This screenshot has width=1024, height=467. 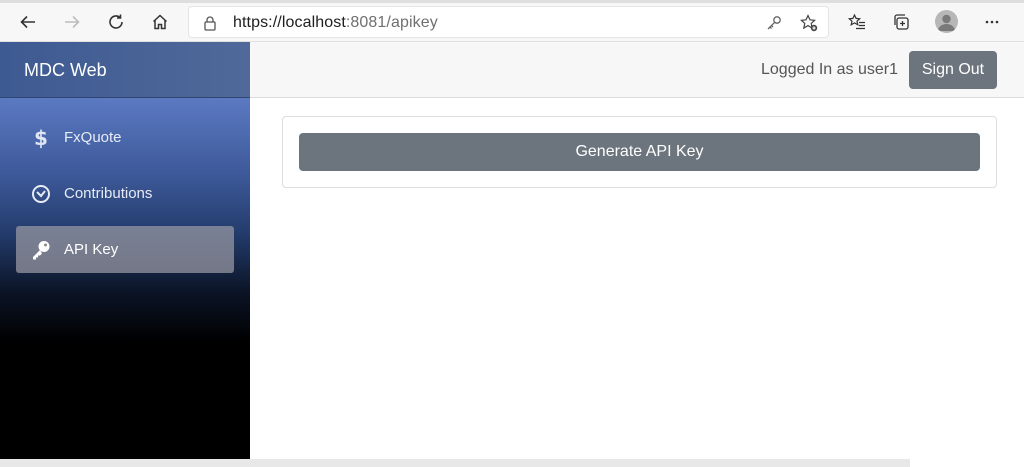 I want to click on profile-avatar, so click(x=946, y=21).